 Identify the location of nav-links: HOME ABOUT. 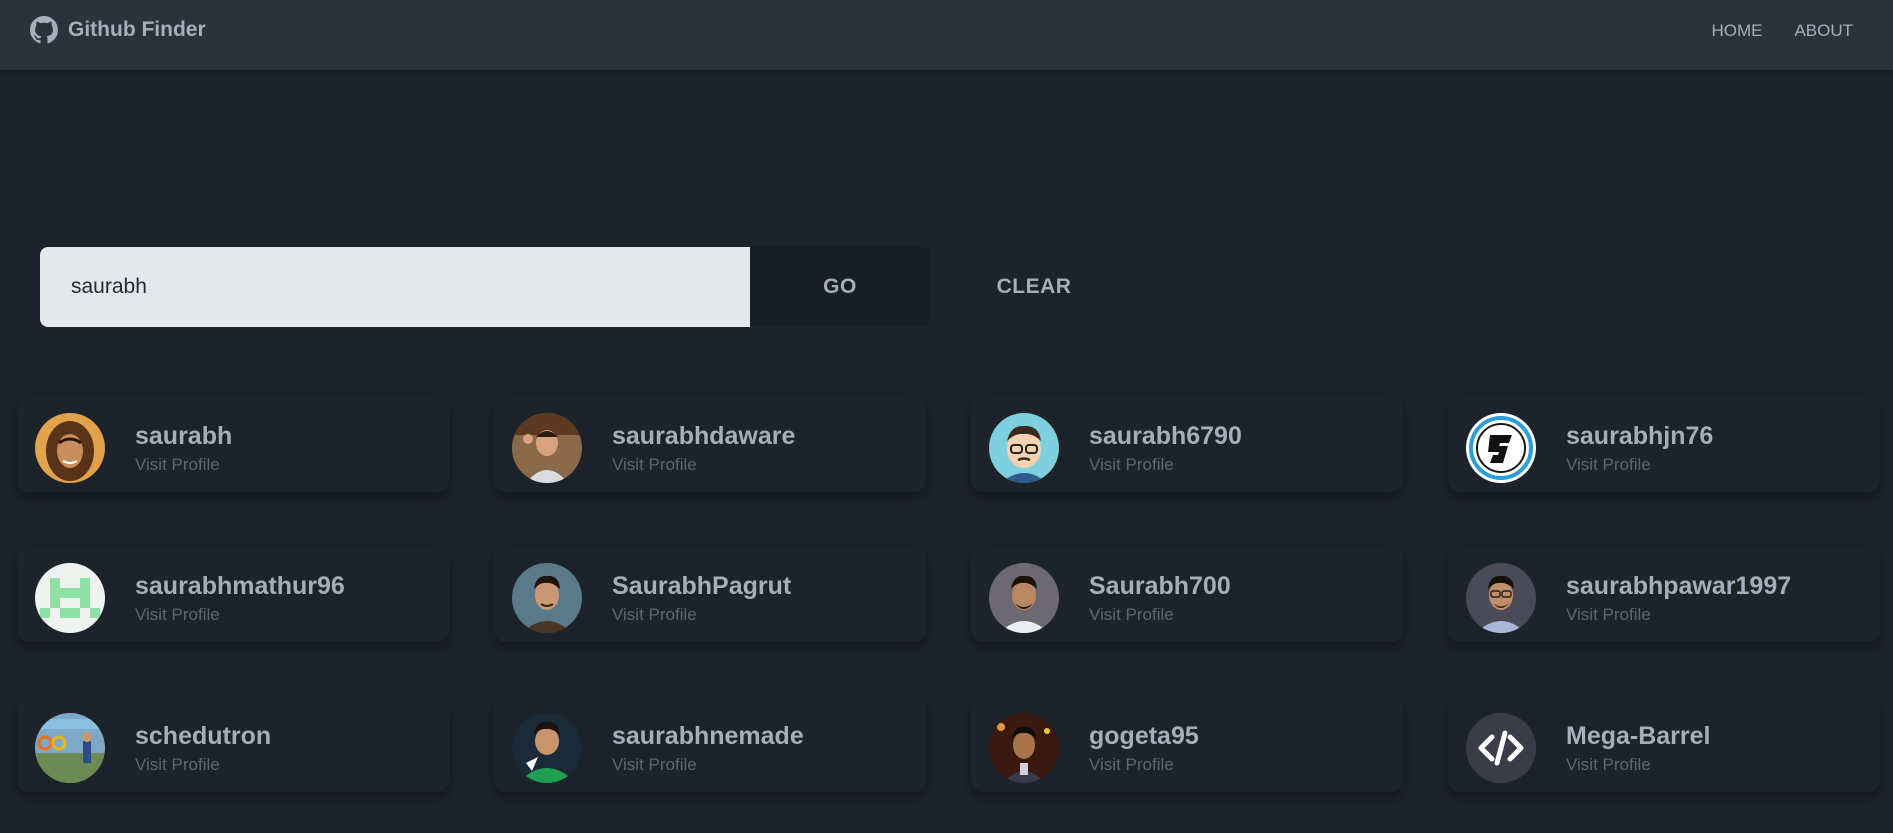
(1782, 31).